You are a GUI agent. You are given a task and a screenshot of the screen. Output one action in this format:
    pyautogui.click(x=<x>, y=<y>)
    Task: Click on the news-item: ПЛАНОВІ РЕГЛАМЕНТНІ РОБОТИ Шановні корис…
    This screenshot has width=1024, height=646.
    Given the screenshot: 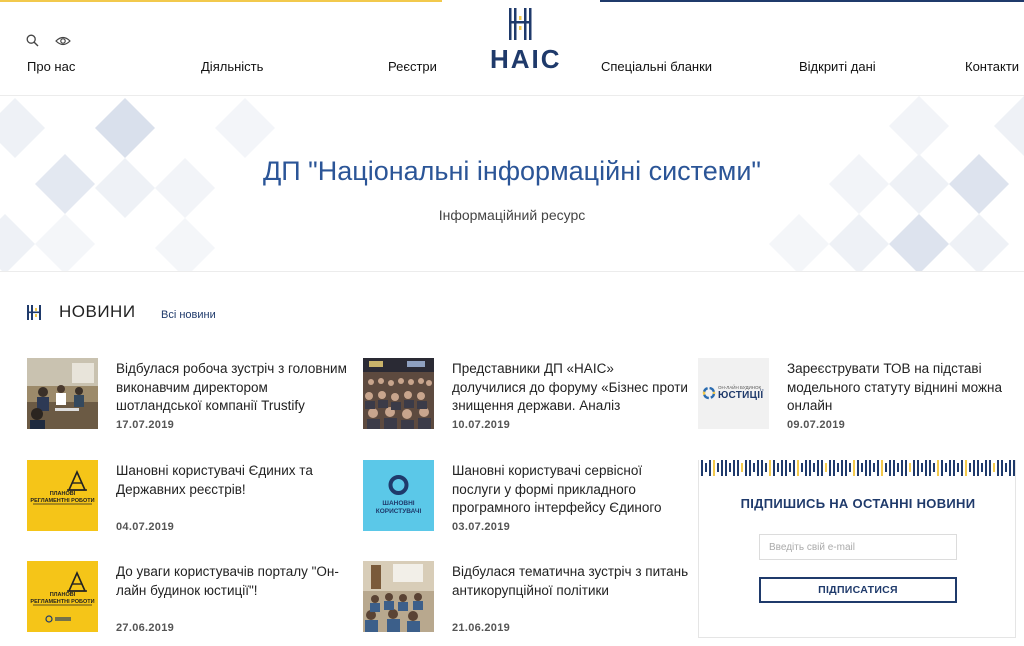 What is the action you would take?
    pyautogui.click(x=187, y=497)
    